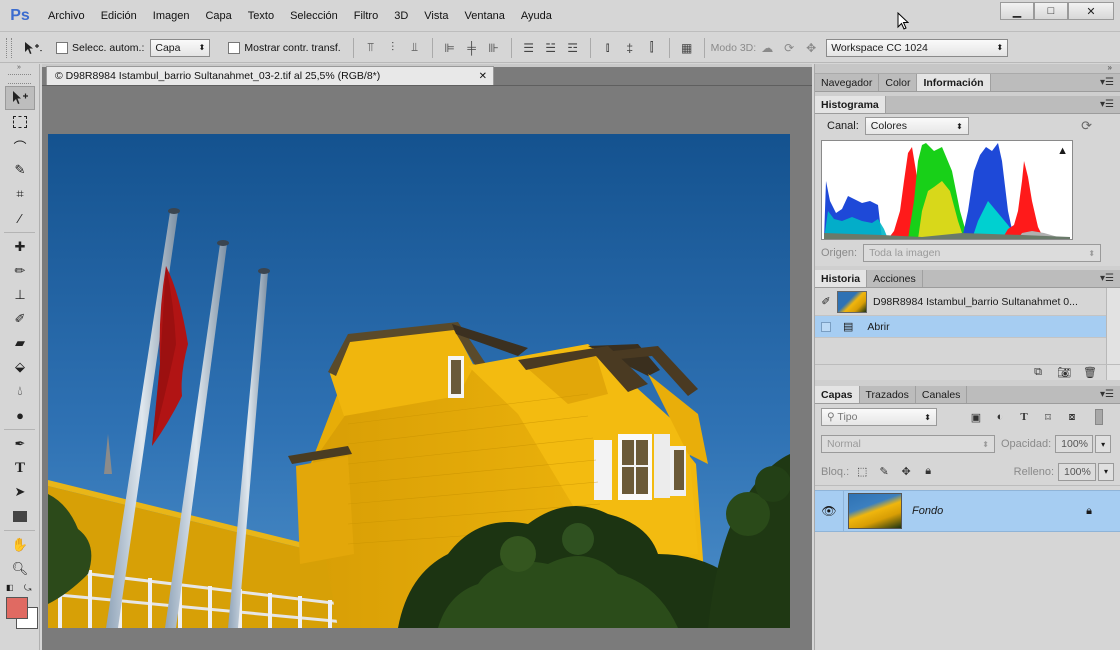 The height and width of the screenshot is (650, 1120). What do you see at coordinates (837, 394) in the screenshot?
I see `tab-capas: Capas` at bounding box center [837, 394].